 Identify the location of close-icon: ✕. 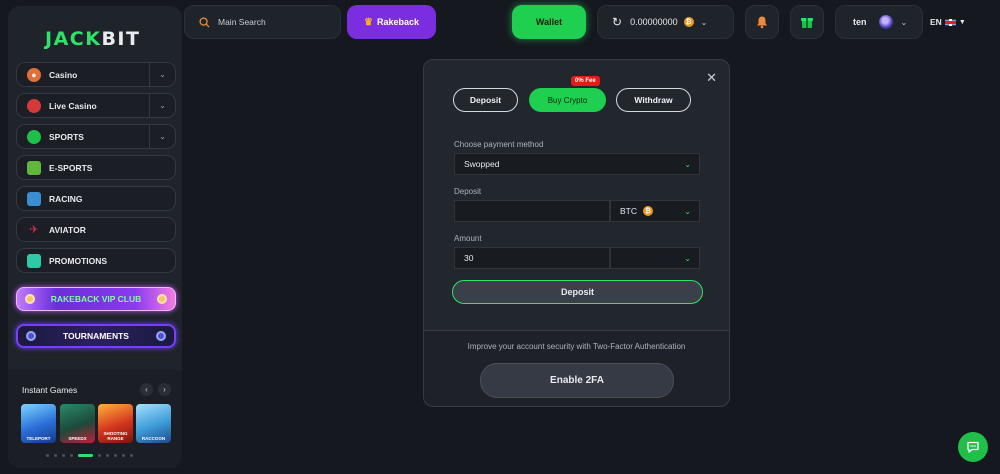
(711, 78).